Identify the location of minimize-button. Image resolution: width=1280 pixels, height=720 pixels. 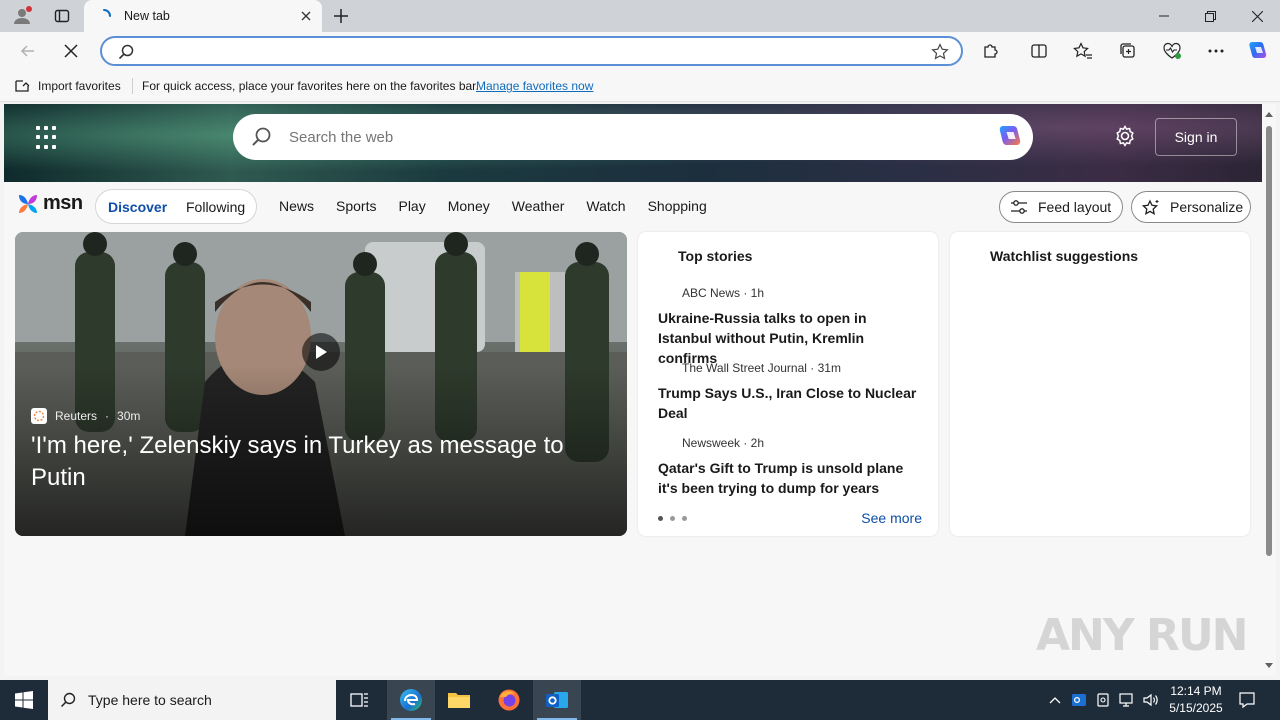
(1164, 16).